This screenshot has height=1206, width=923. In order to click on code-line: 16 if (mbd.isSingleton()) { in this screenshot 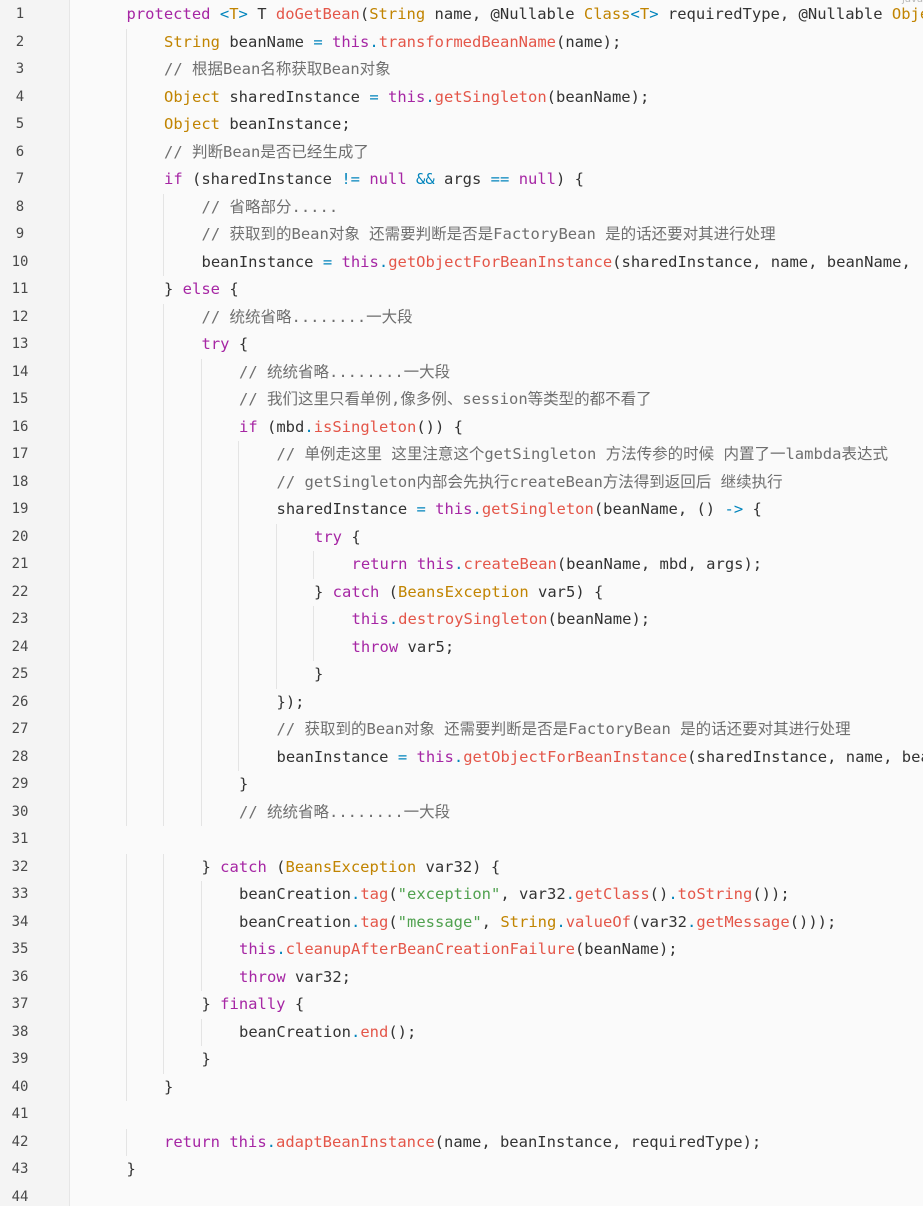, I will do `click(461, 427)`.